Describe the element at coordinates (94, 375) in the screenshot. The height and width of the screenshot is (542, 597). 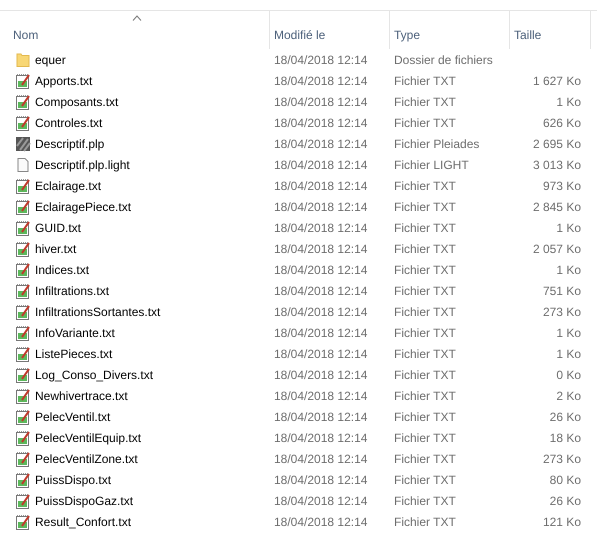
I see `file-name: Log_Conso_Divers.txt` at that location.